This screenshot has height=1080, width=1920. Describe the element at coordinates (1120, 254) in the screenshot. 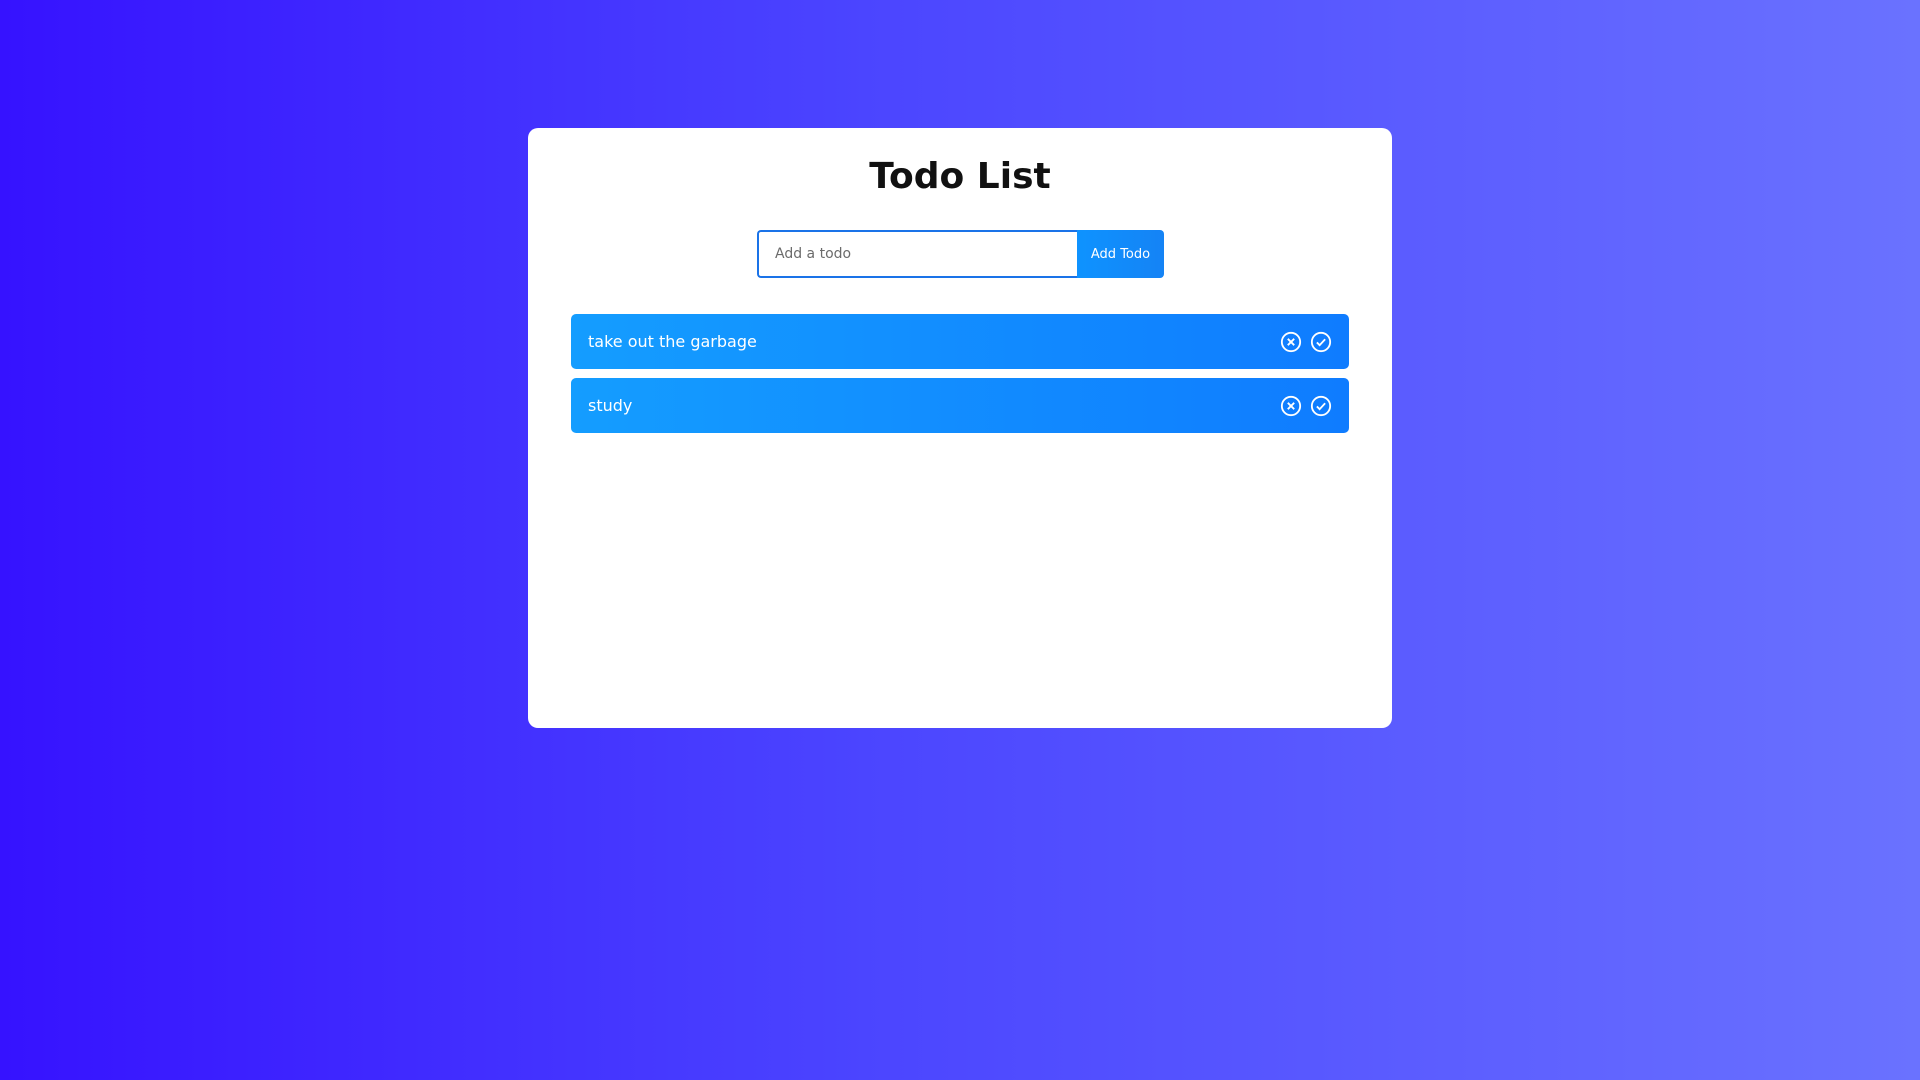

I see `add-todo-button: Add Todo` at that location.